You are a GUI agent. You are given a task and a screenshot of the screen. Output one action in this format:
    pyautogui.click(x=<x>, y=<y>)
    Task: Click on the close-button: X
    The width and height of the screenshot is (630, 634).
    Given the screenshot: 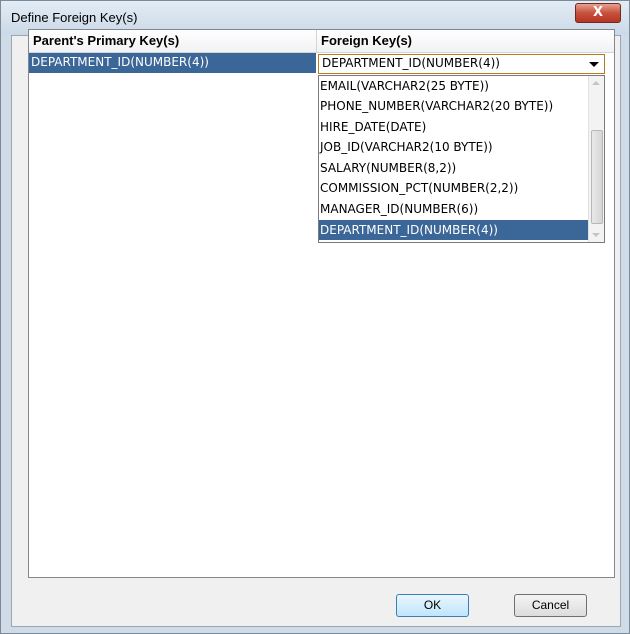 What is the action you would take?
    pyautogui.click(x=598, y=13)
    